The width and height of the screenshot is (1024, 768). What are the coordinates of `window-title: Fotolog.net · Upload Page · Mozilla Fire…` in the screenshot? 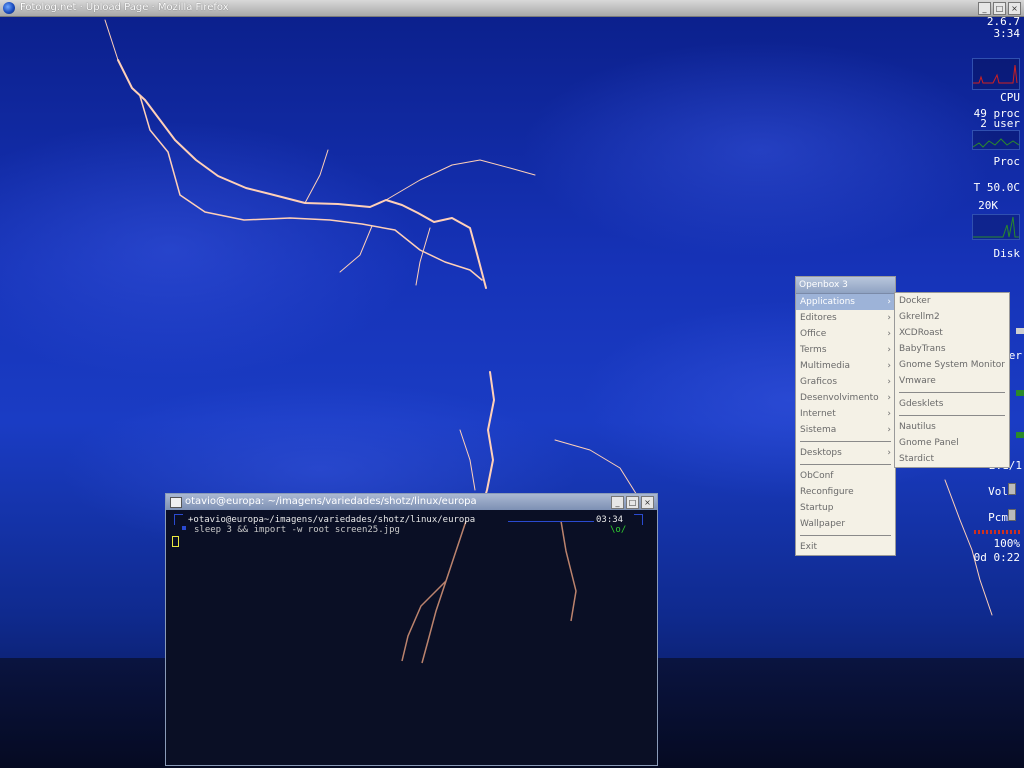 It's located at (124, 7).